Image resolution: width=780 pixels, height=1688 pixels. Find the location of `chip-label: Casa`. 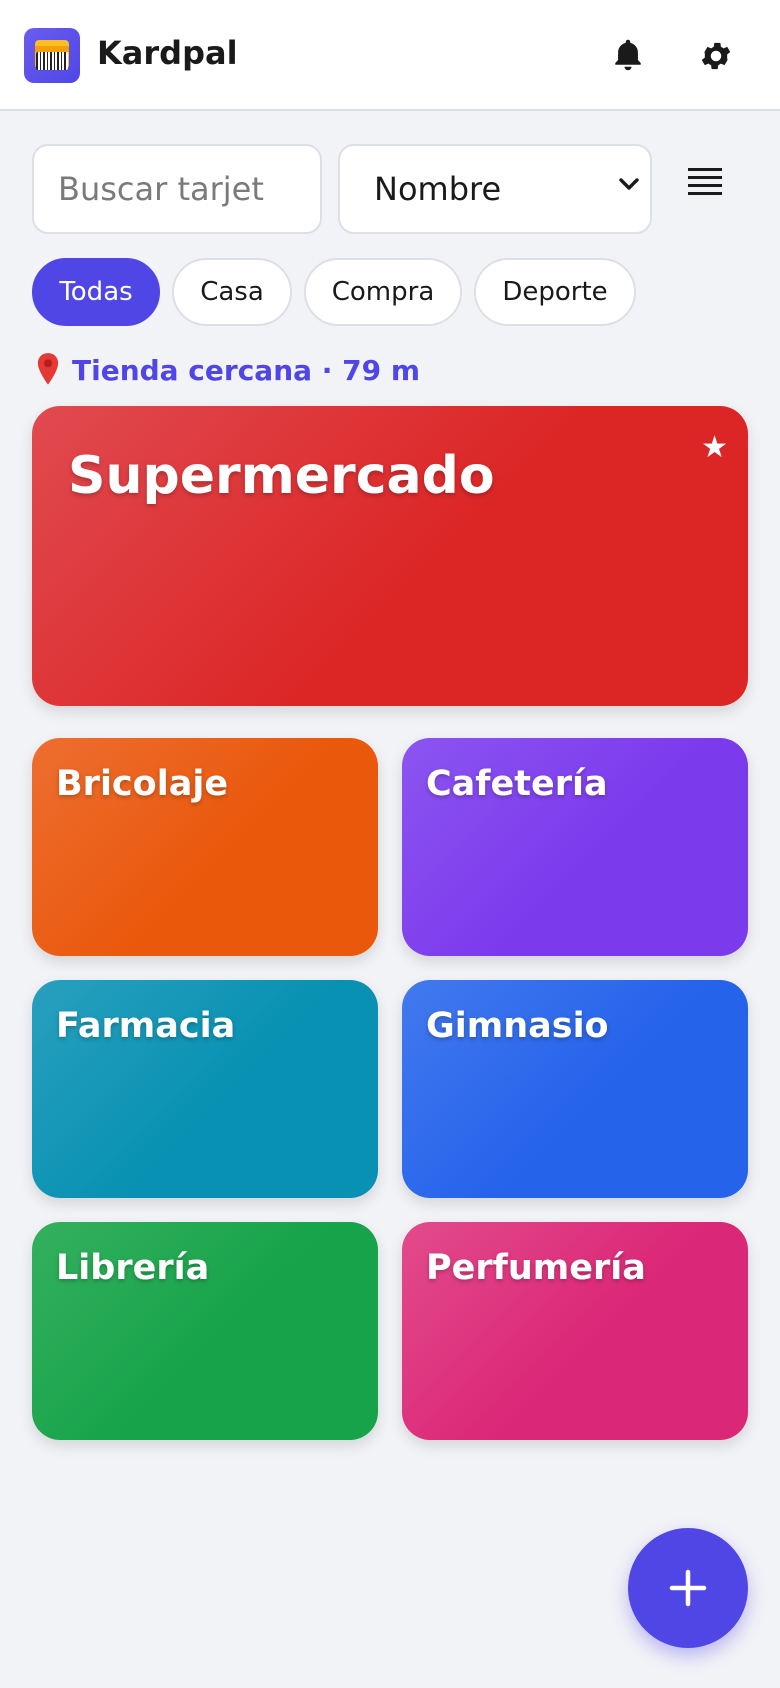

chip-label: Casa is located at coordinates (232, 292).